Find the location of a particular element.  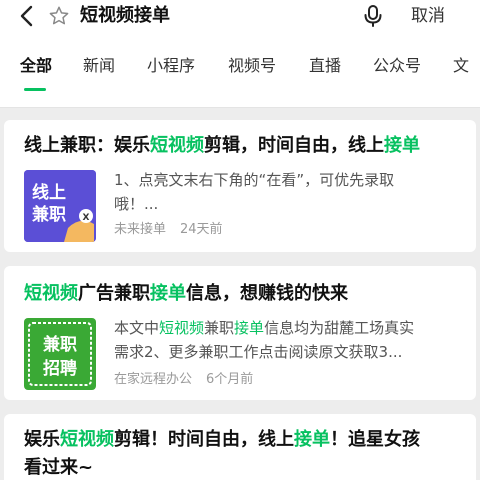

result-meta: 在家远程办公 6个月前 is located at coordinates (183, 380).